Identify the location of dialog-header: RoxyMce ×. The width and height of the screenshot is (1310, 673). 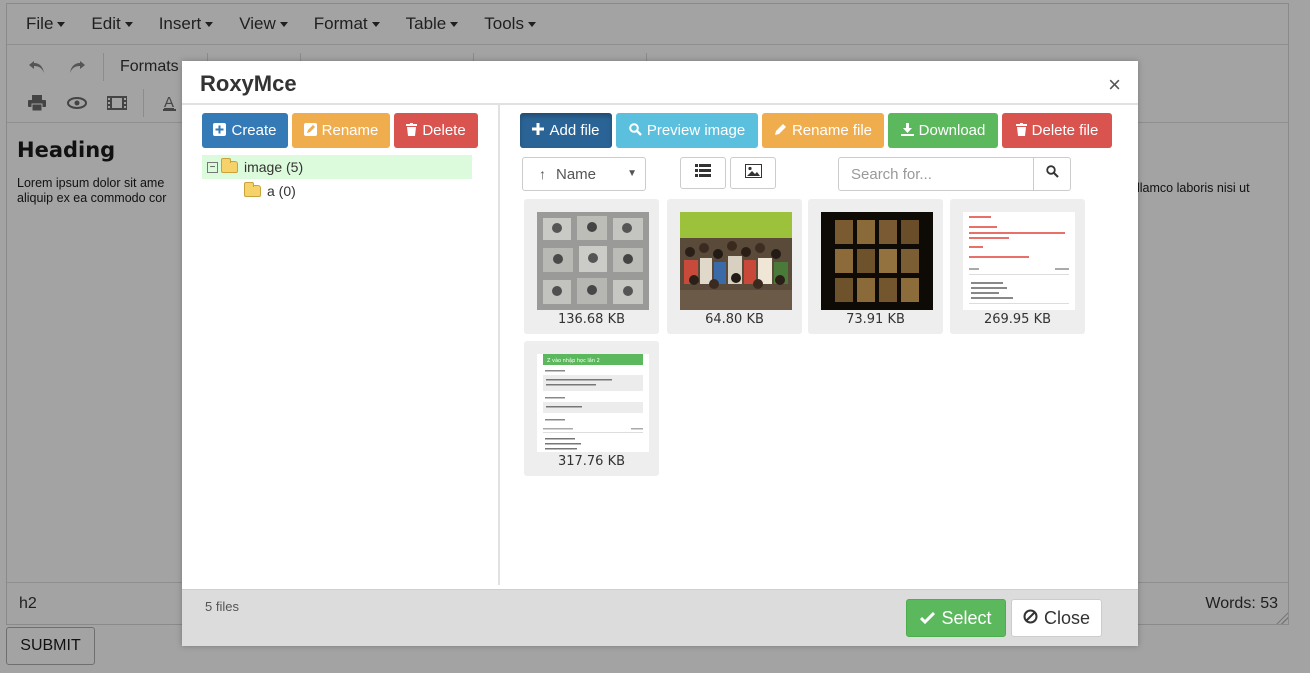
(660, 83).